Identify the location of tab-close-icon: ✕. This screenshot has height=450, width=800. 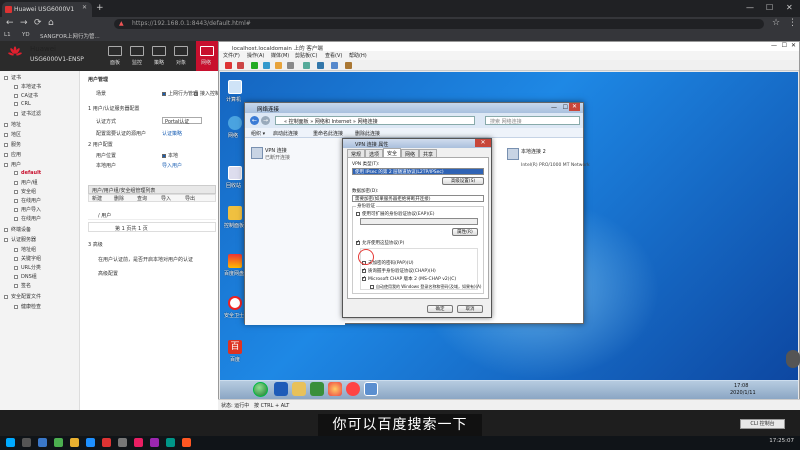
(439, 7).